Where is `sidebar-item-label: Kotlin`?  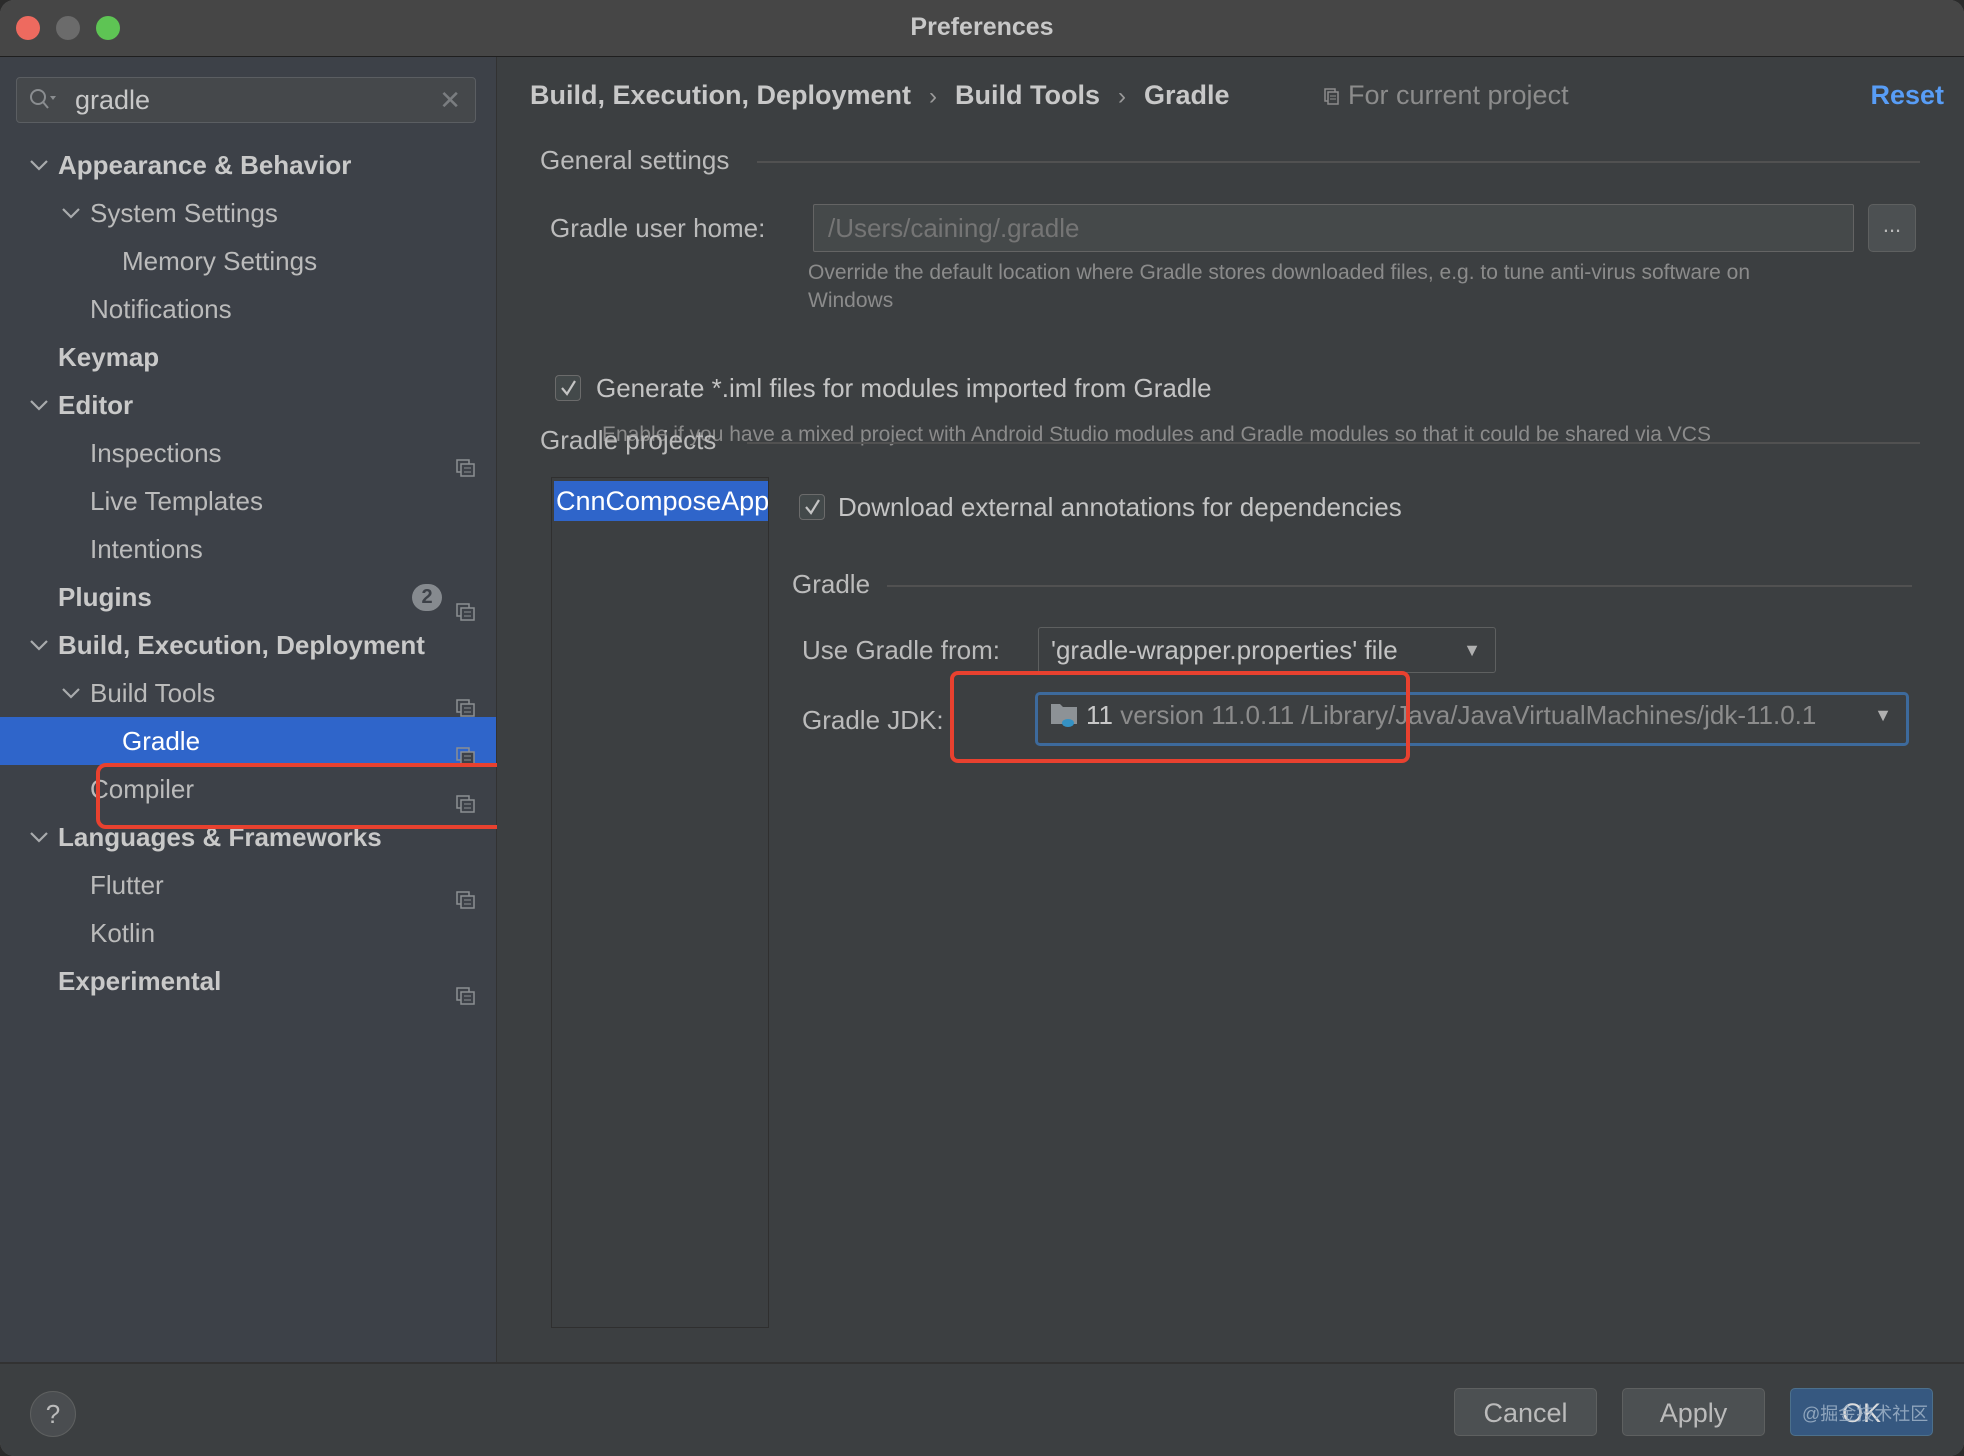 sidebar-item-label: Kotlin is located at coordinates (123, 933).